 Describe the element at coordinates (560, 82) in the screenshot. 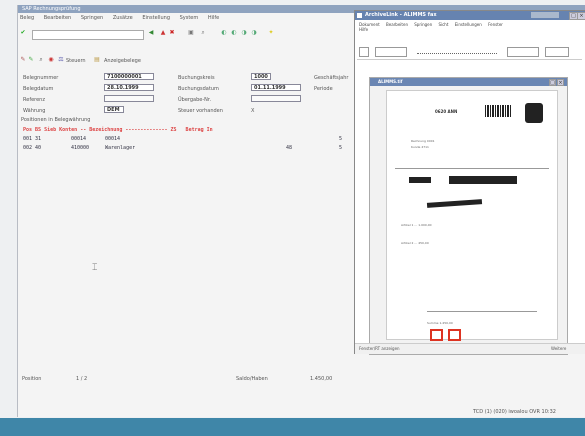

I see `doc-close-button: ×` at that location.